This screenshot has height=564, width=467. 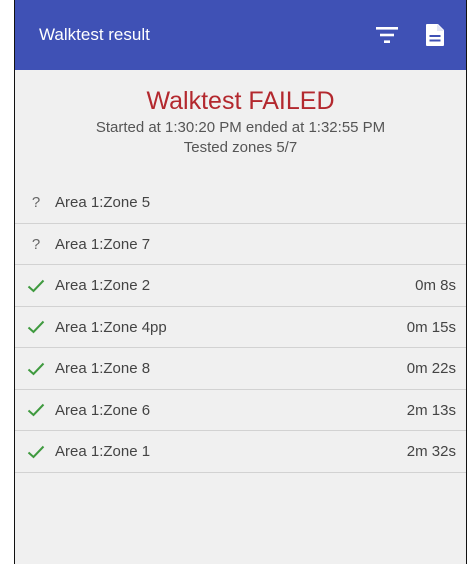 I want to click on zone-time: 0m 8s, so click(x=435, y=285).